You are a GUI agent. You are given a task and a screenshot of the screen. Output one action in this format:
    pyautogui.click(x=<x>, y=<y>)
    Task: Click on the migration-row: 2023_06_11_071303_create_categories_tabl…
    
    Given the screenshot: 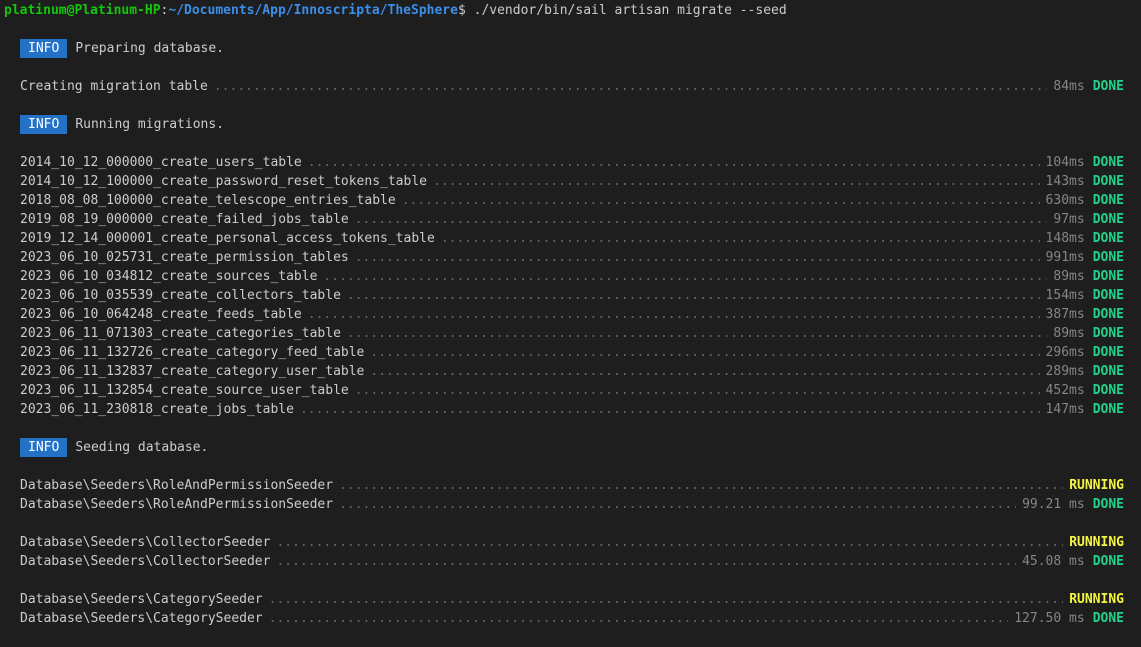 What is the action you would take?
    pyautogui.click(x=570, y=333)
    